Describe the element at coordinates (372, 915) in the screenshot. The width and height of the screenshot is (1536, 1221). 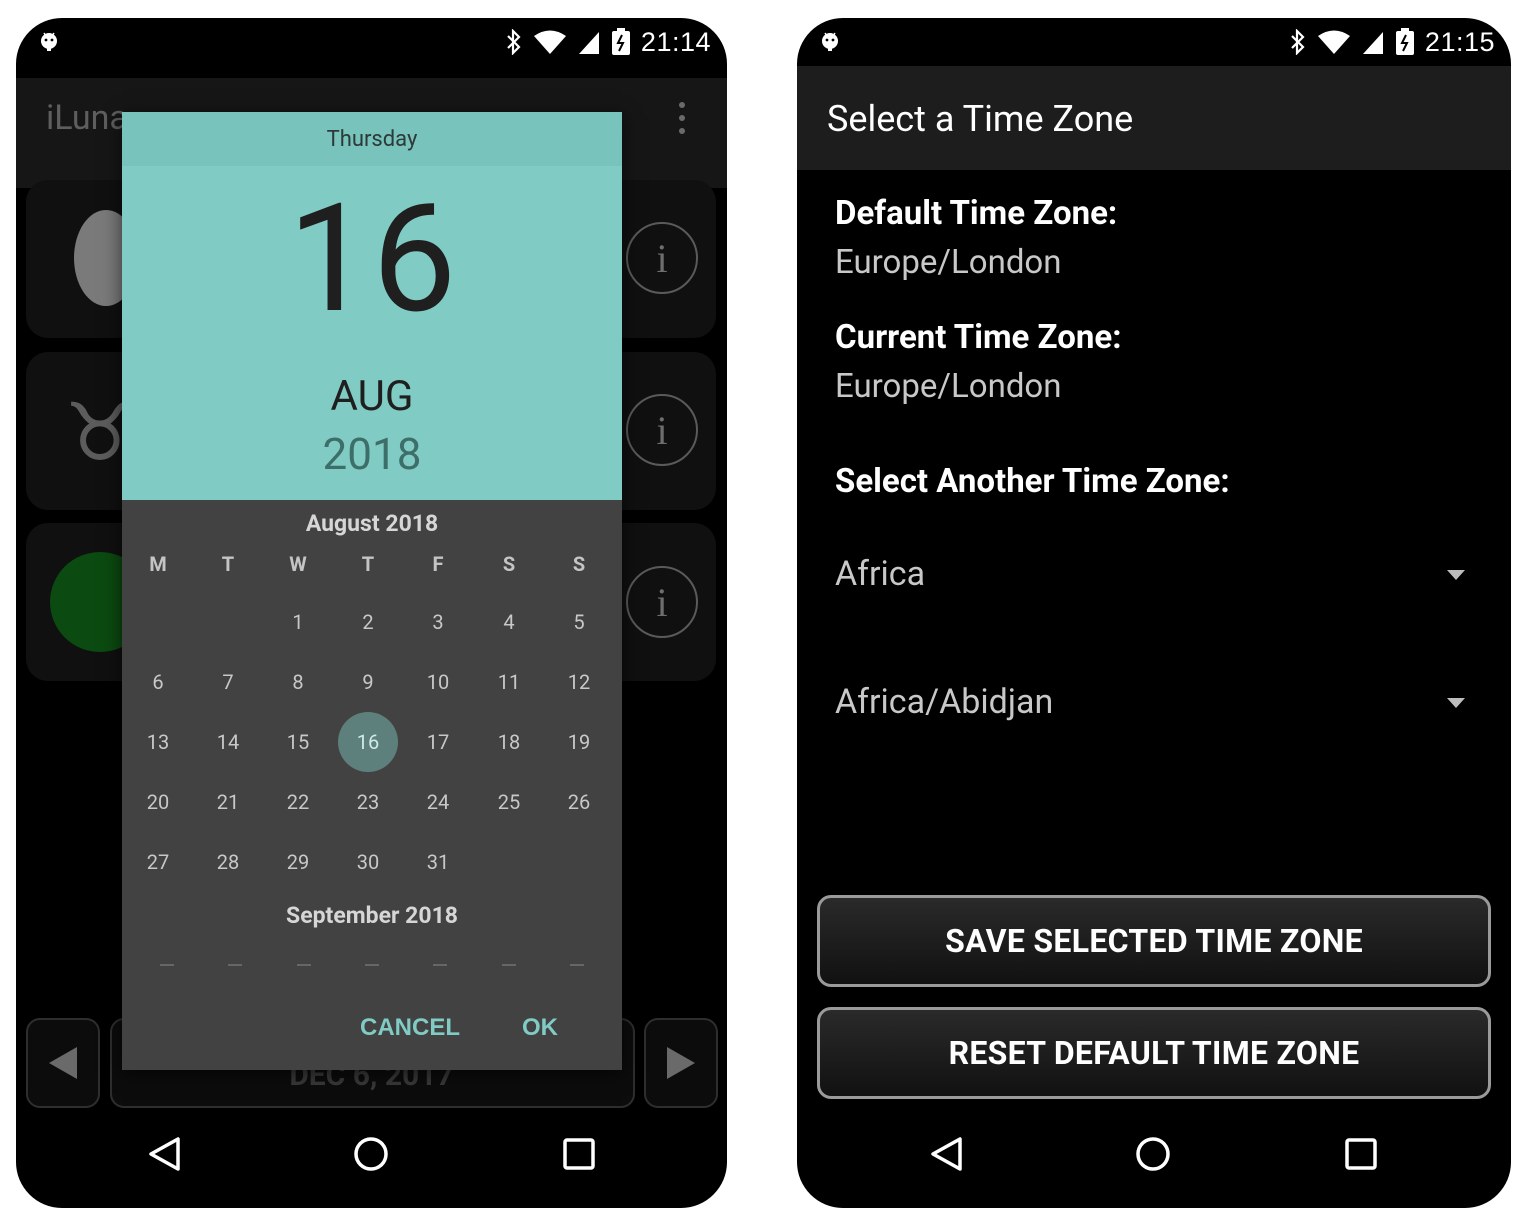
I see `next-month-title: September 2018` at that location.